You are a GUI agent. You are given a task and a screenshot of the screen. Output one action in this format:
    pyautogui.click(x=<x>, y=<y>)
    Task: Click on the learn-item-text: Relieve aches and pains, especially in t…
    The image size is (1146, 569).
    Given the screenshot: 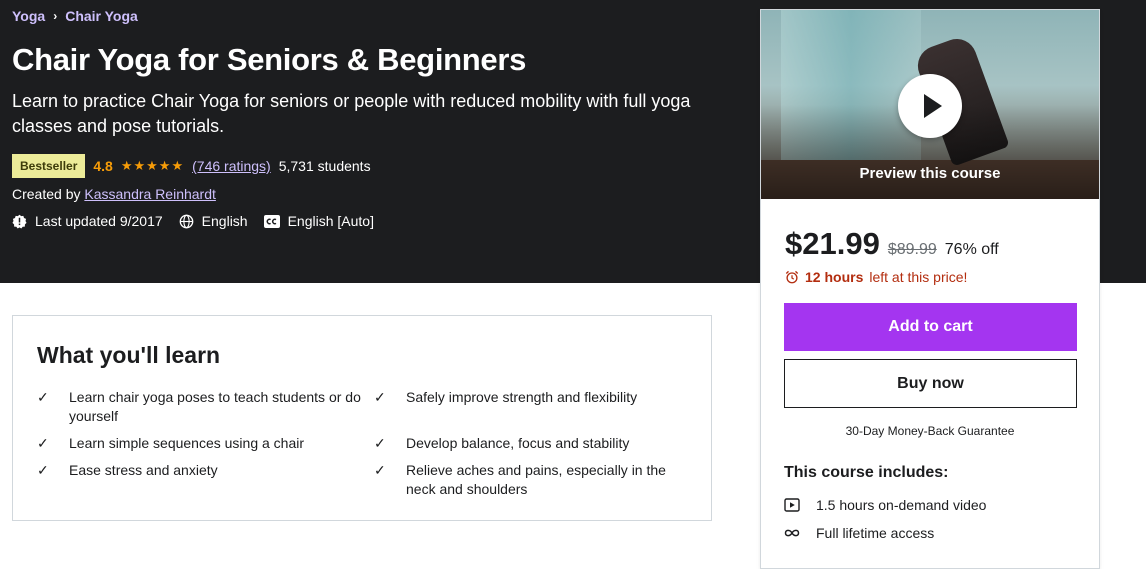 What is the action you would take?
    pyautogui.click(x=536, y=479)
    